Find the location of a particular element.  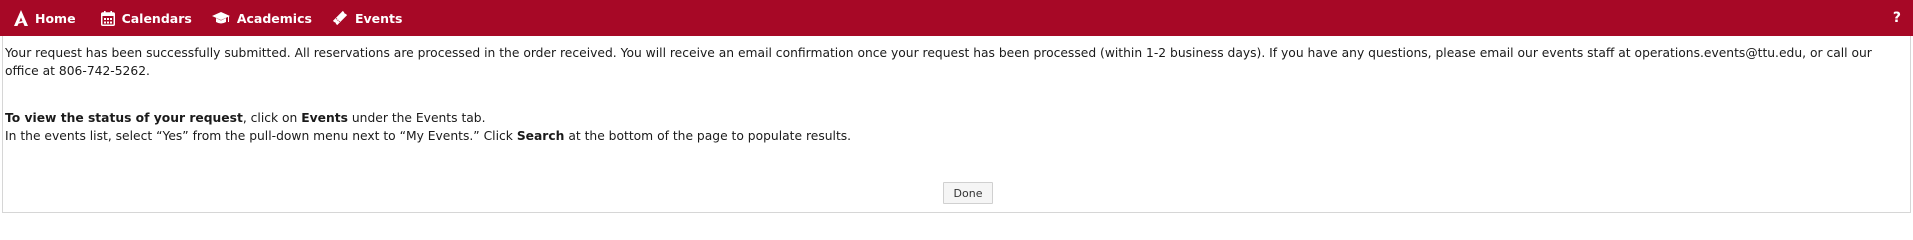

status-text: , click on is located at coordinates (272, 118).